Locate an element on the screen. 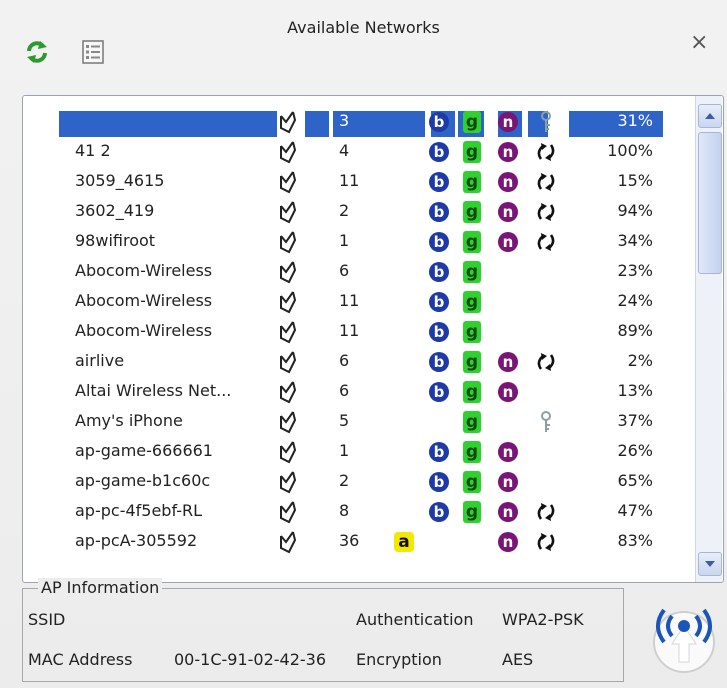 This screenshot has width=727, height=688. scroll-down-icon is located at coordinates (710, 564).